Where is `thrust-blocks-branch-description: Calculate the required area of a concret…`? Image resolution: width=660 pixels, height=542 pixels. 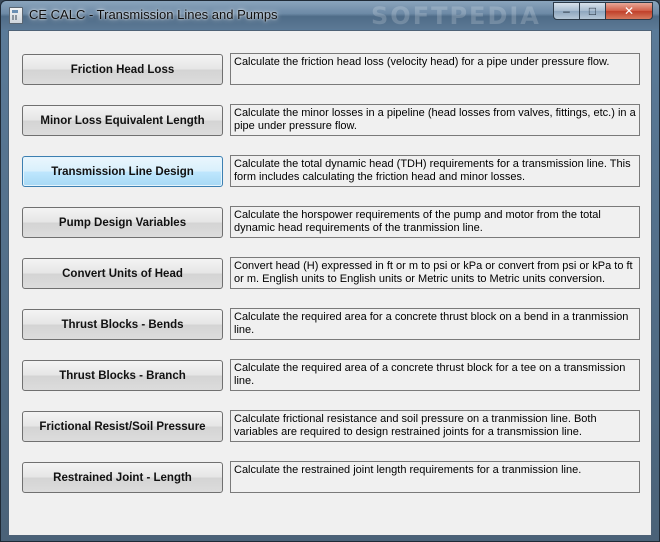
thrust-blocks-branch-description: Calculate the required area of a concret… is located at coordinates (435, 375).